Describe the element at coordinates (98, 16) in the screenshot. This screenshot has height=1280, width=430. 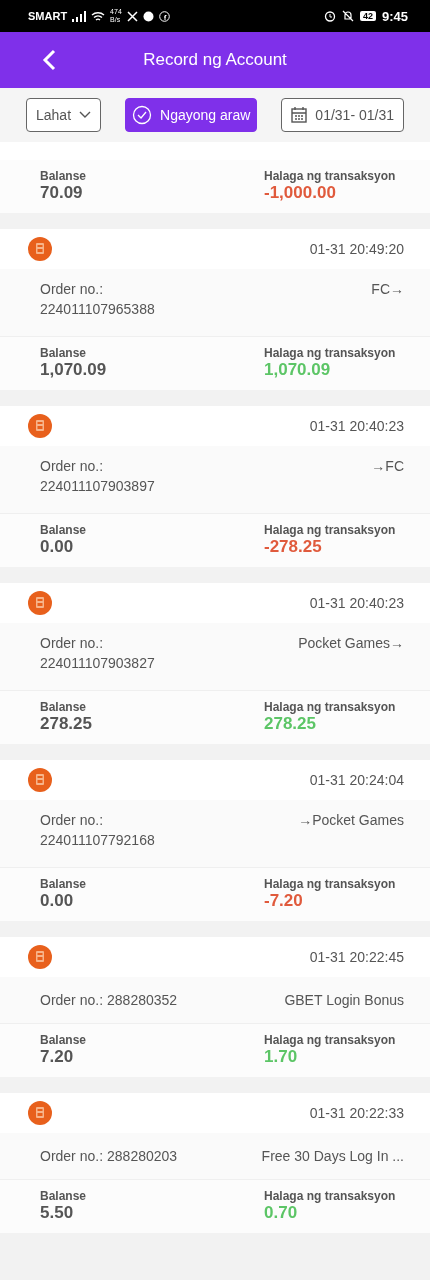
I see `wifi-icon` at that location.